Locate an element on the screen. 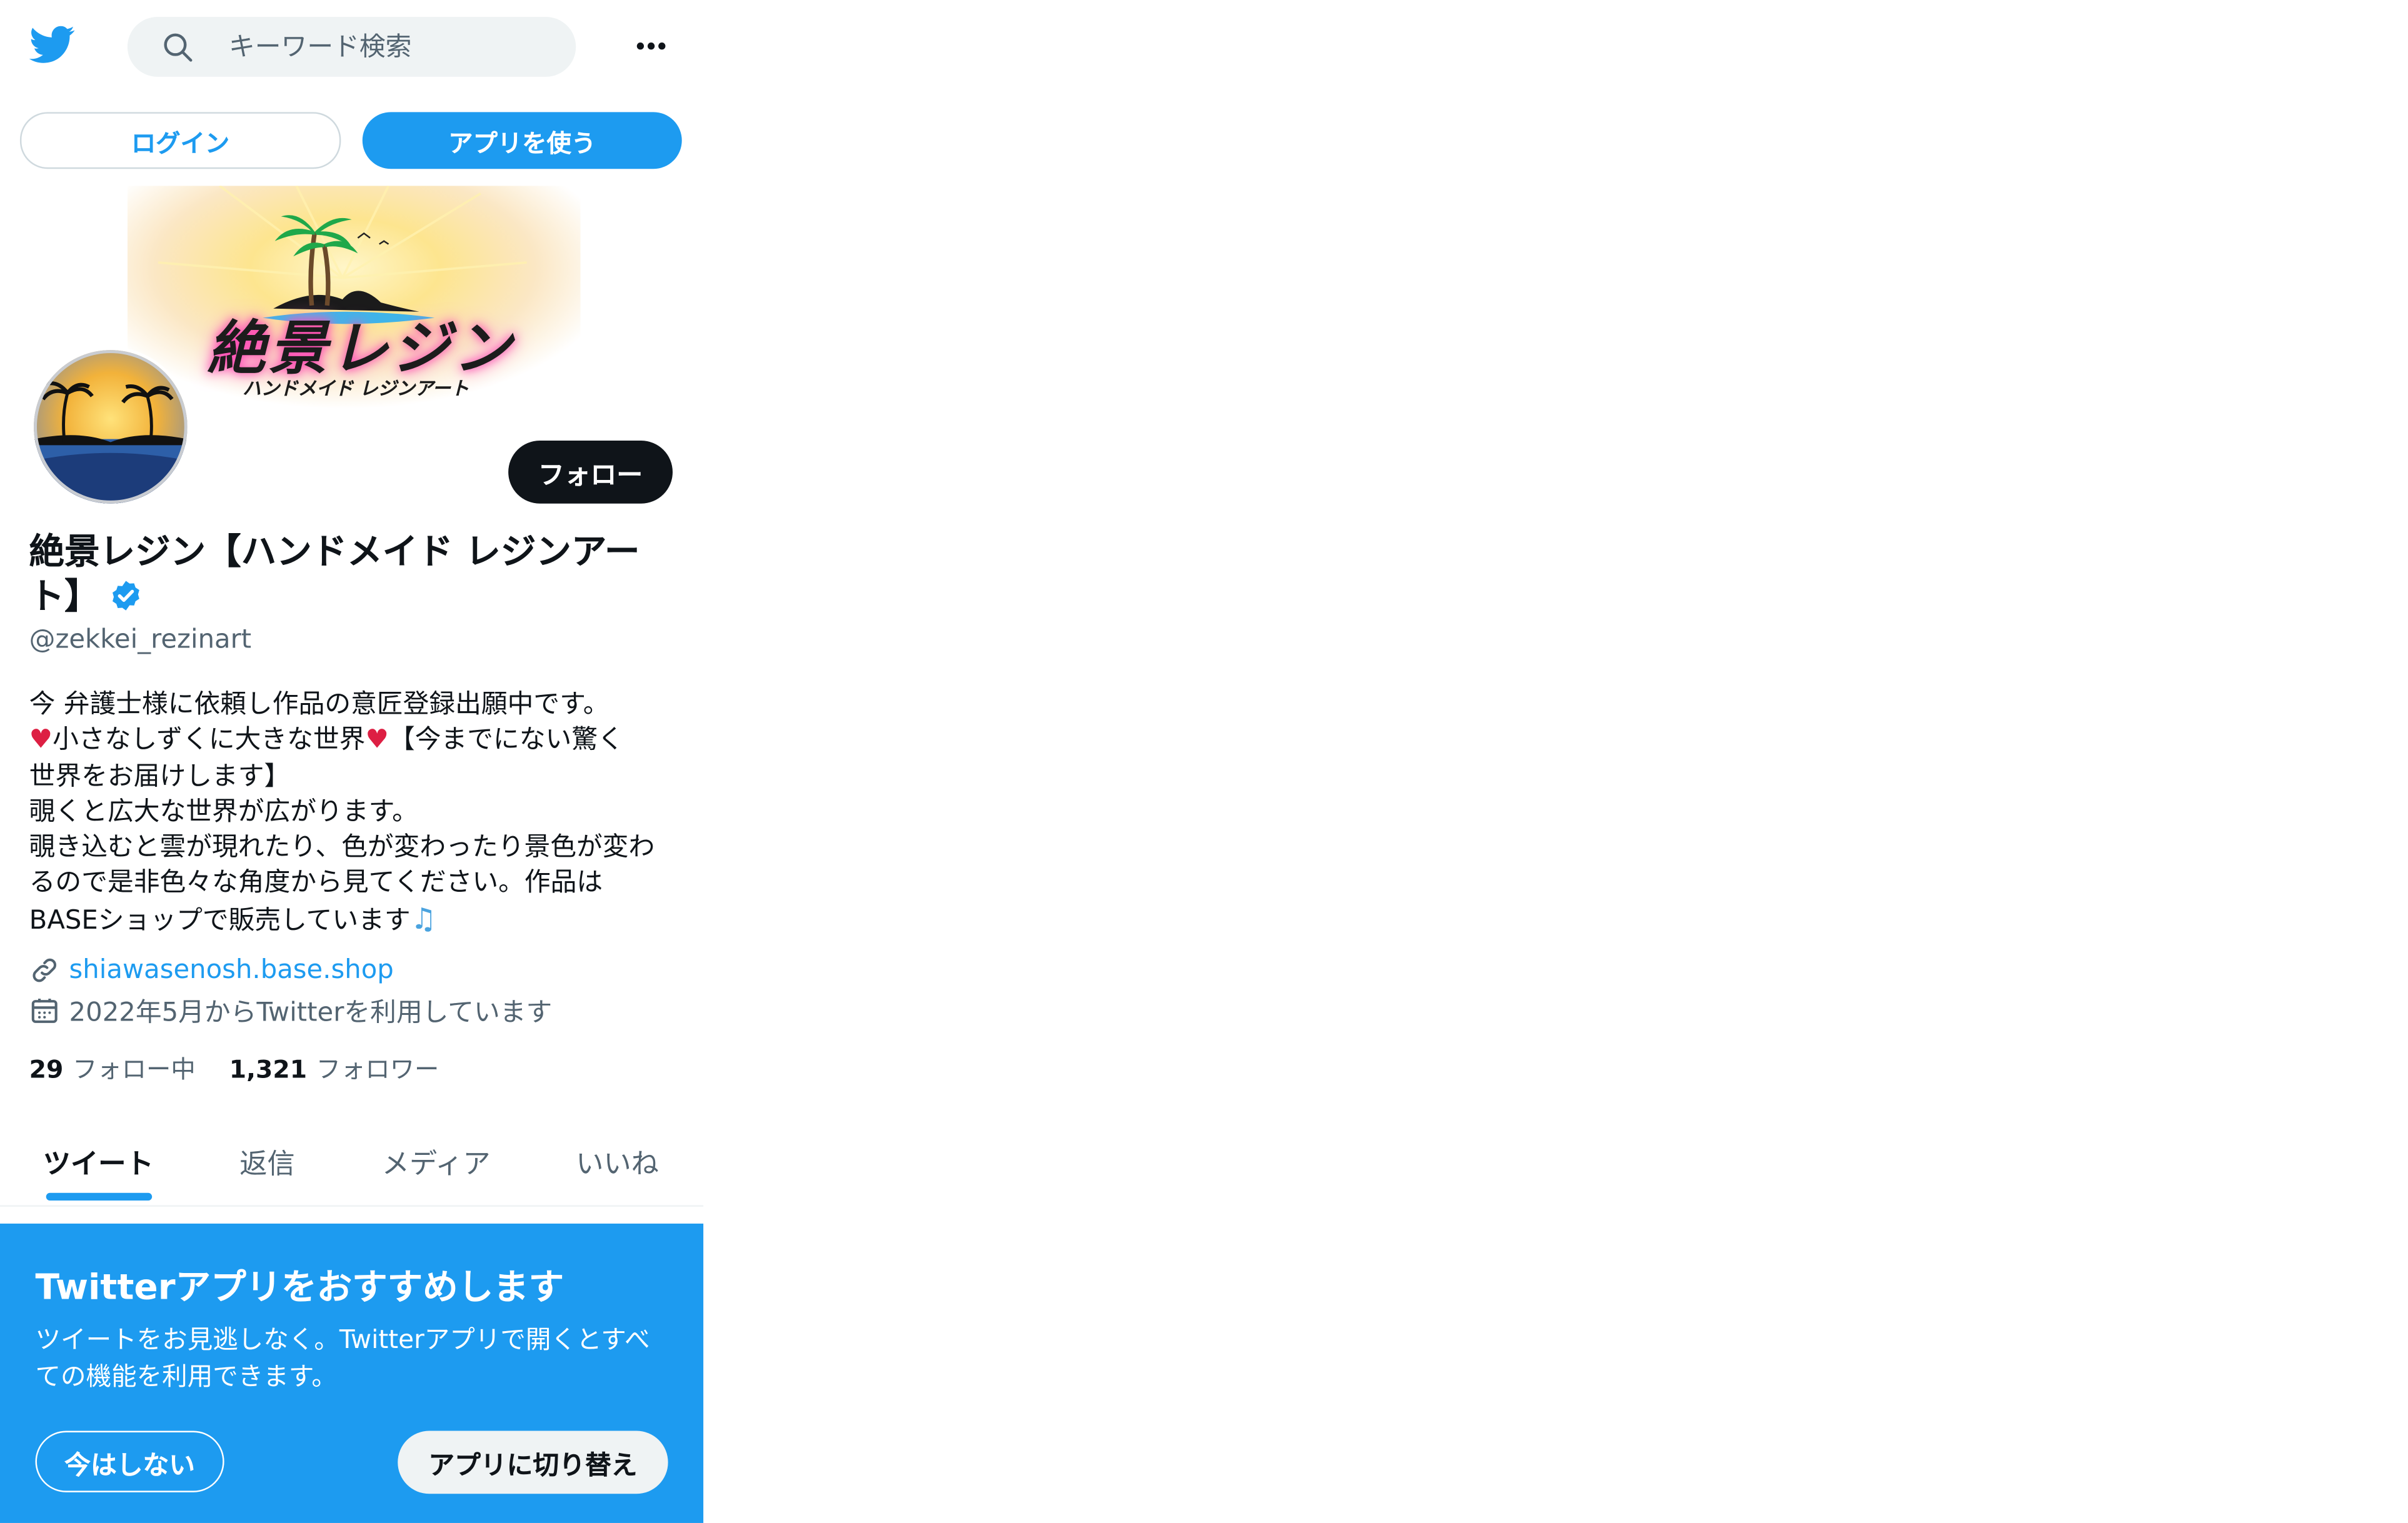 The height and width of the screenshot is (1523, 2408). followers-label: フォロワー is located at coordinates (377, 1069).